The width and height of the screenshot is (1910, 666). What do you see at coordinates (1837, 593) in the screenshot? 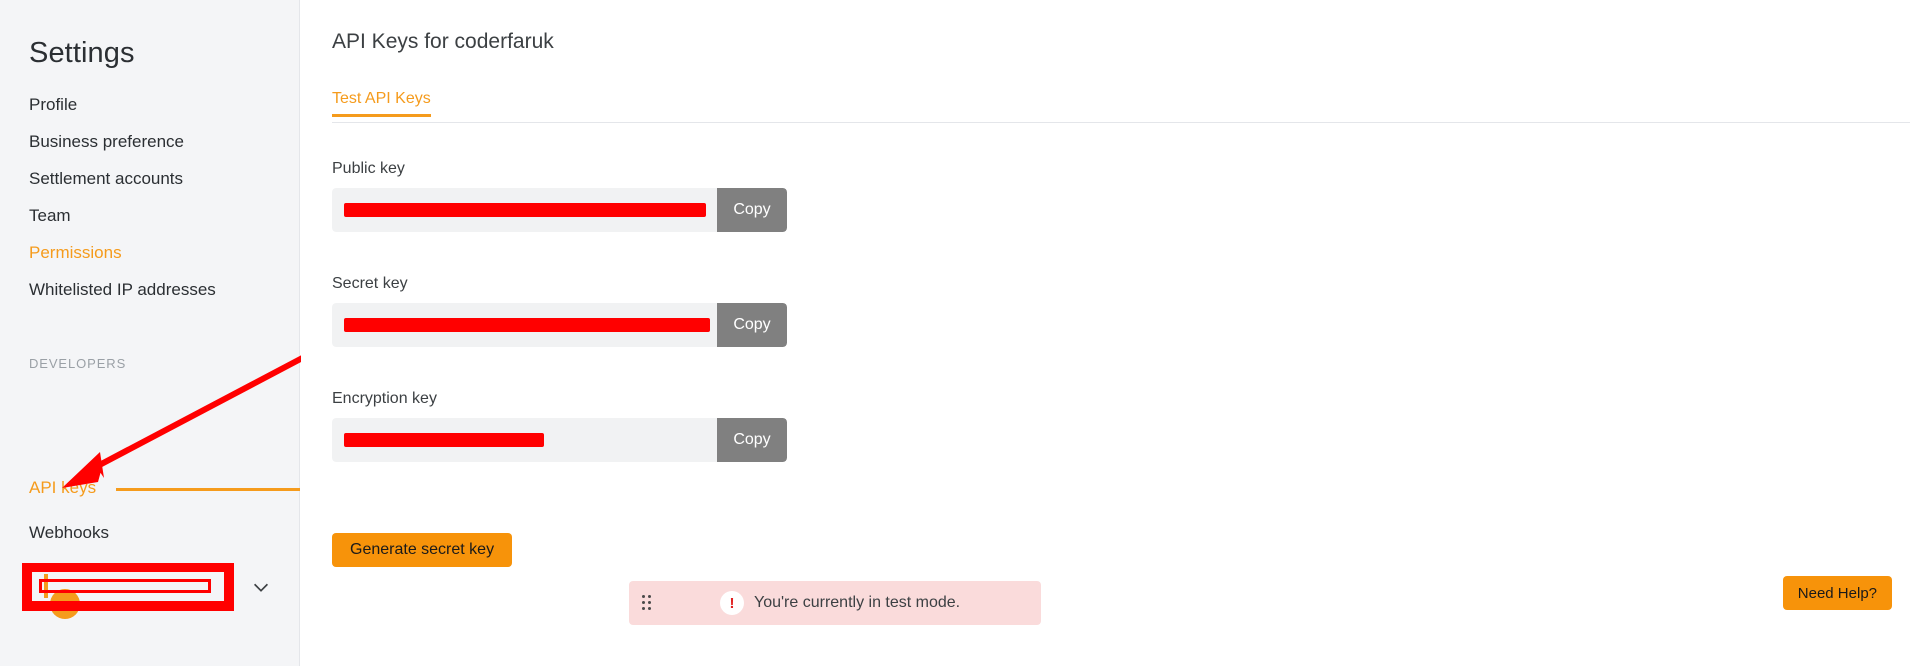
I see `need-help-button: Need Help?` at bounding box center [1837, 593].